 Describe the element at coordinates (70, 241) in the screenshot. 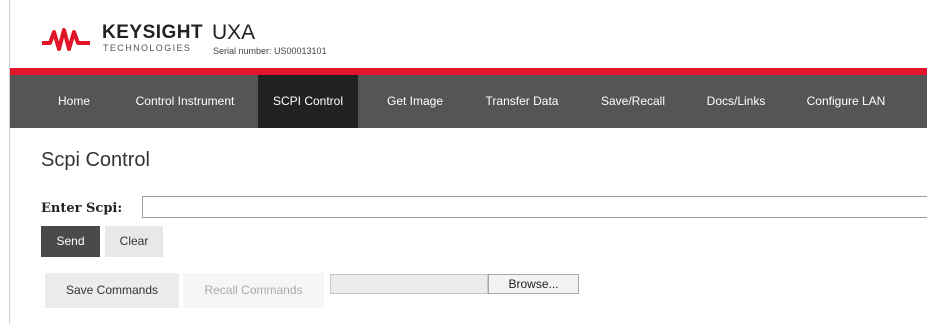

I see `send-button: Send` at that location.